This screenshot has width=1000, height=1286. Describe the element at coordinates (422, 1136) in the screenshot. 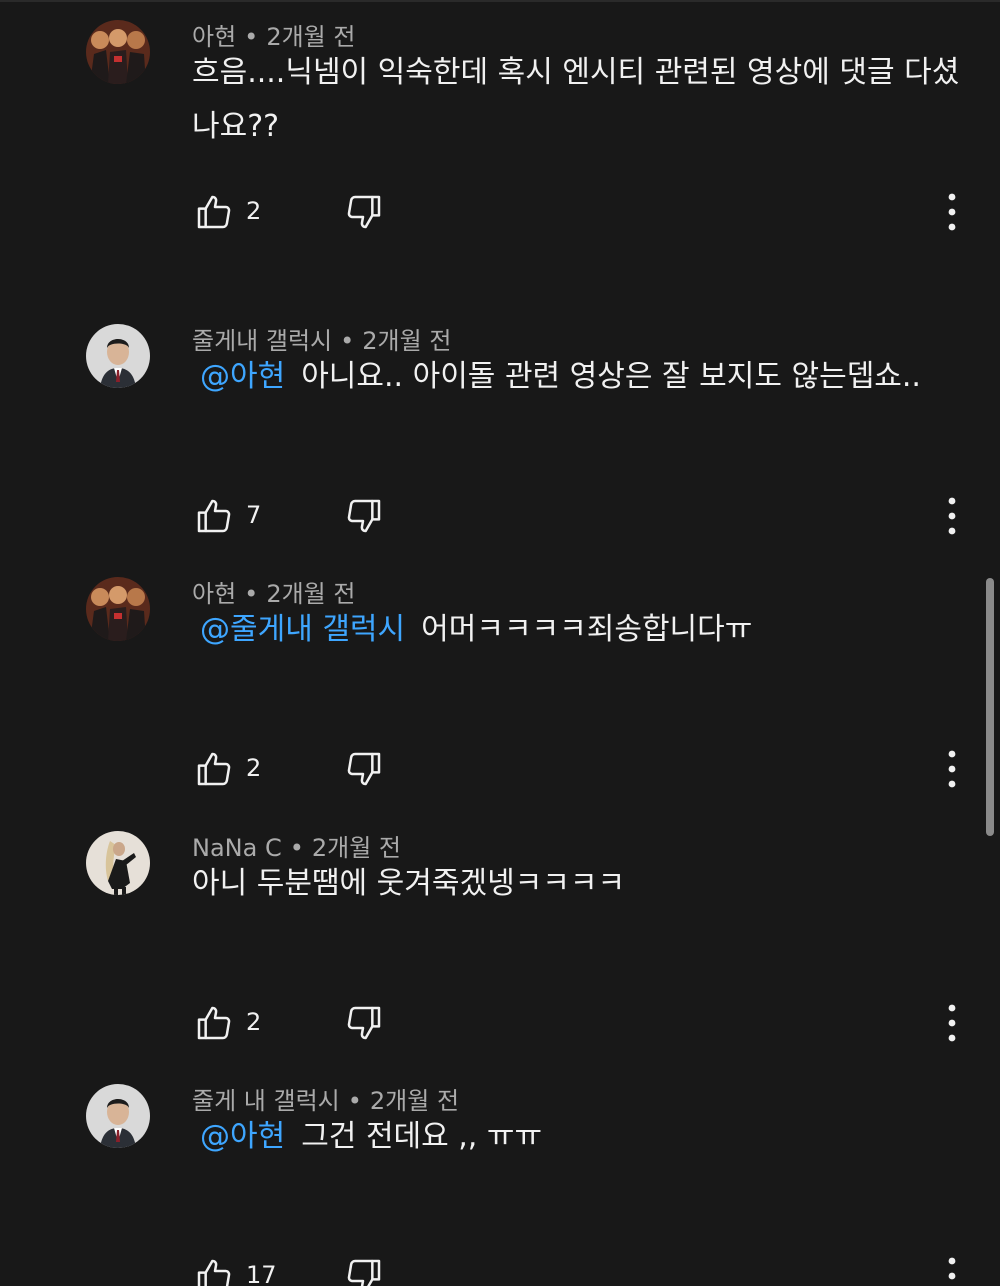

I see `comment-body: 그건 전데요 ,, ㅠㅠ` at that location.